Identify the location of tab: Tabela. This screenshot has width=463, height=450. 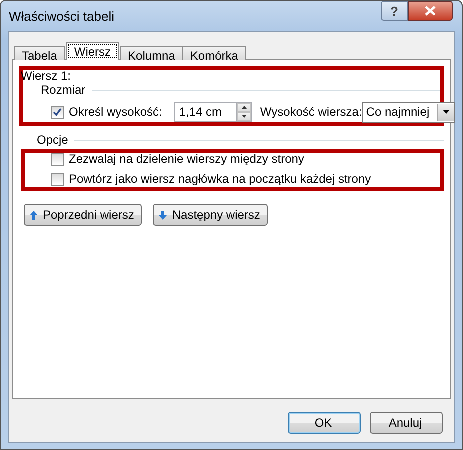
(40, 53).